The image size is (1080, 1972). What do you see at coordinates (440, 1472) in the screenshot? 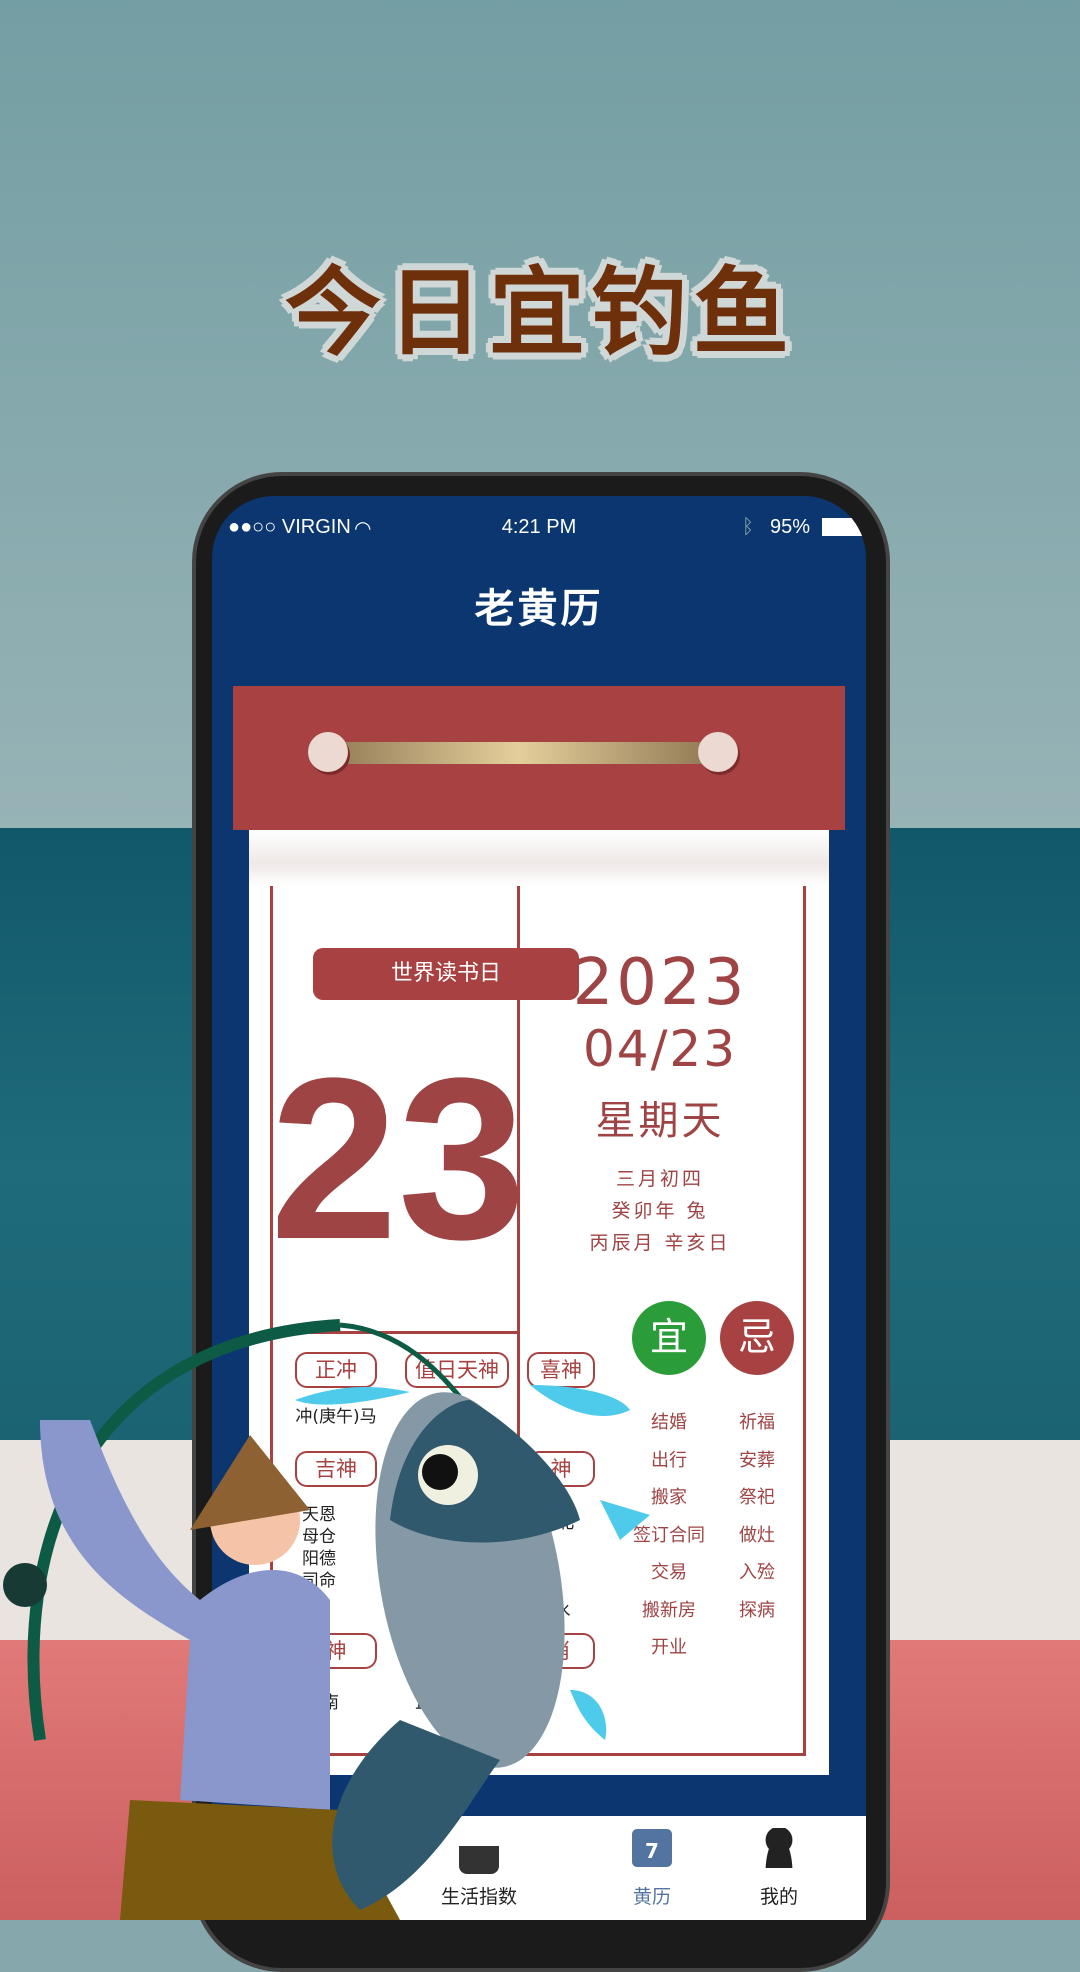
I see `fish-pupil` at bounding box center [440, 1472].